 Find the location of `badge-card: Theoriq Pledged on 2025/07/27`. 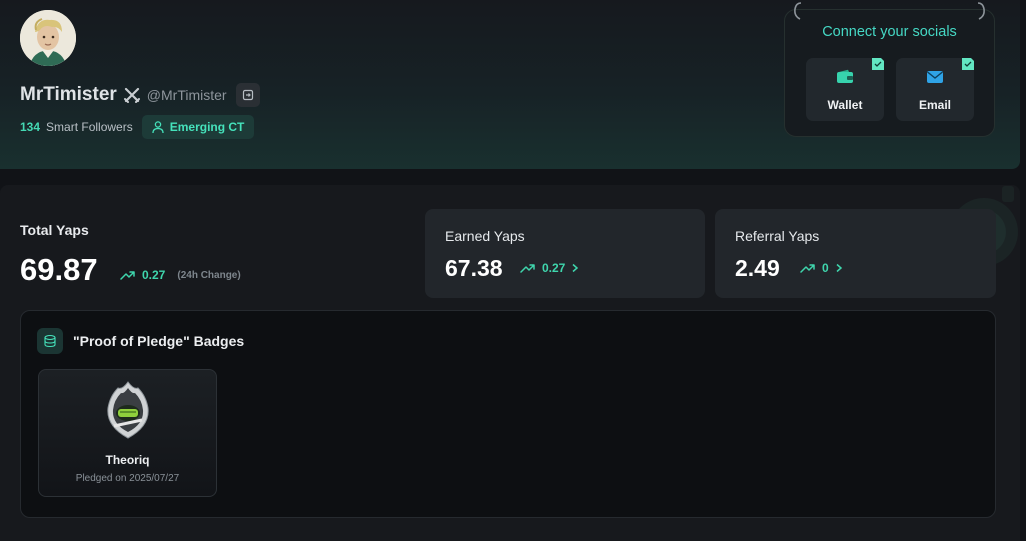

badge-card: Theoriq Pledged on 2025/07/27 is located at coordinates (127, 433).